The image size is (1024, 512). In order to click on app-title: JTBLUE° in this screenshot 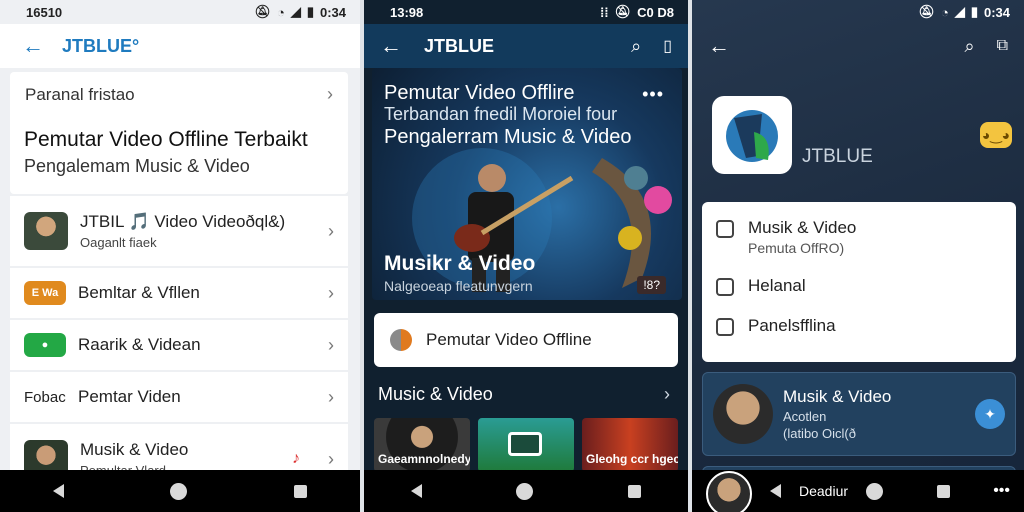, I will do `click(101, 45)`.